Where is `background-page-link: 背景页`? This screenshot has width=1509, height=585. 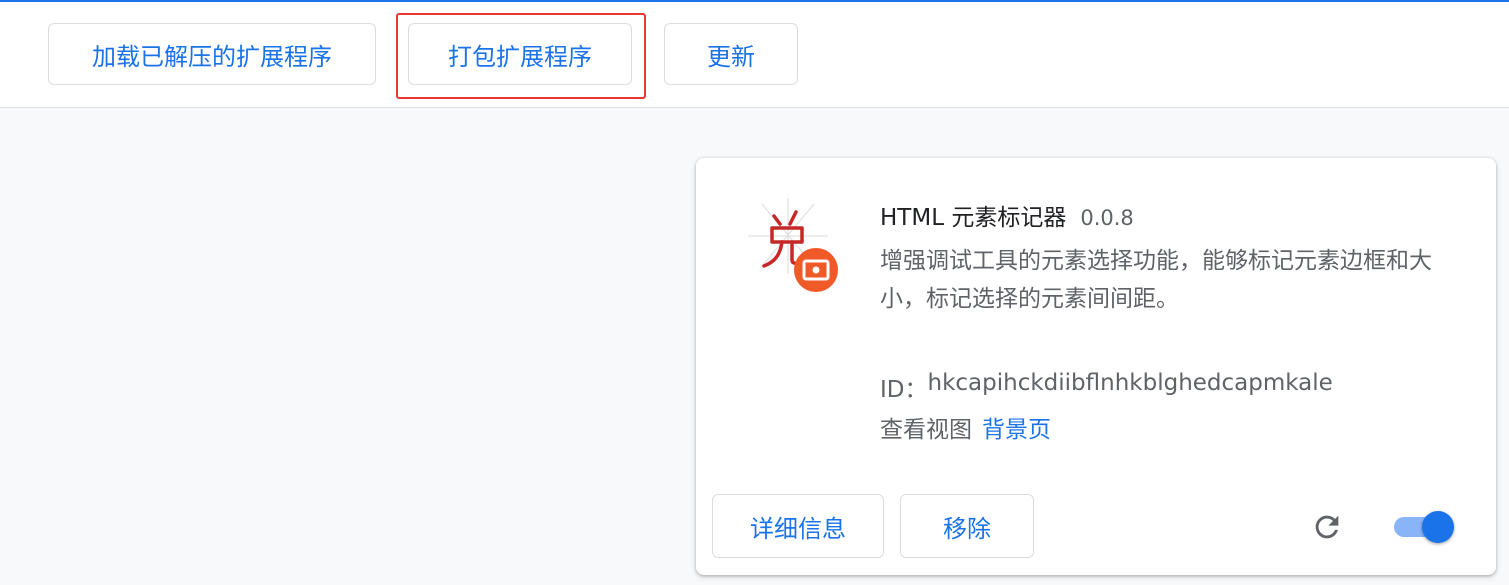
background-page-link: 背景页 is located at coordinates (1016, 427).